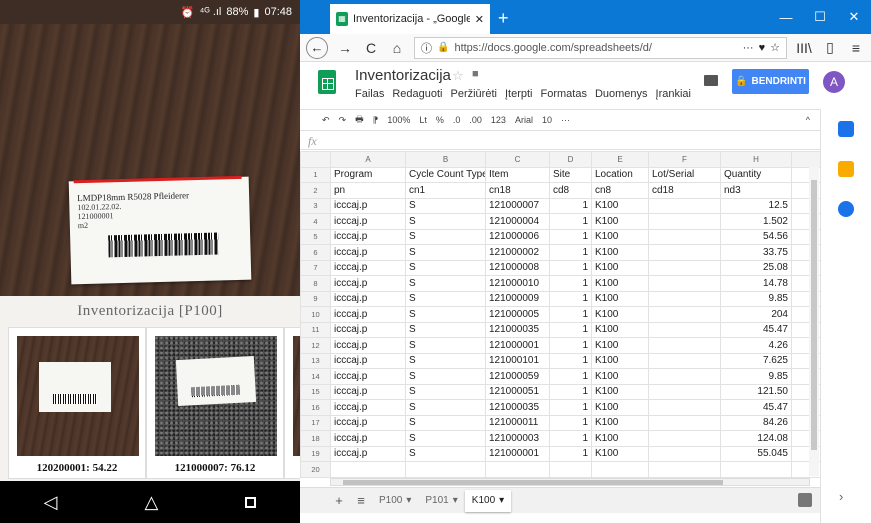 The width and height of the screenshot is (871, 523). What do you see at coordinates (474, 94) in the screenshot?
I see `menu-view: Peržiūrėti` at bounding box center [474, 94].